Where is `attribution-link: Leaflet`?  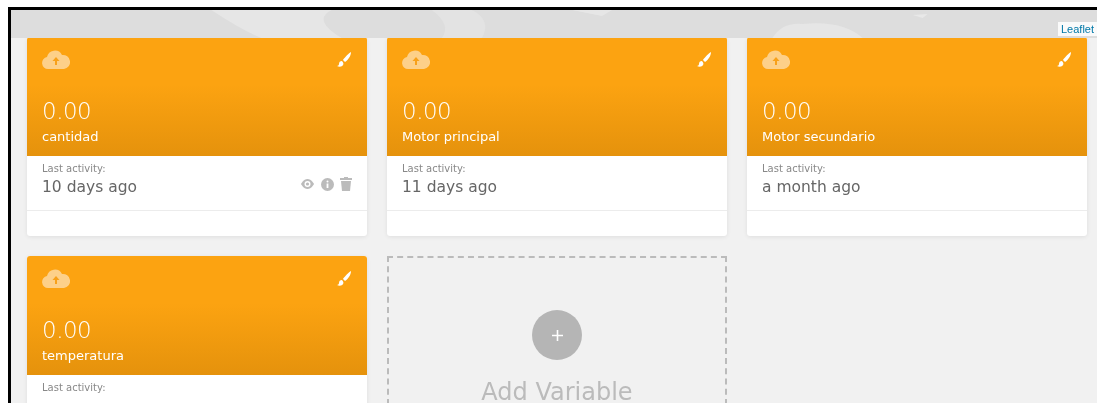 attribution-link: Leaflet is located at coordinates (1077, 29).